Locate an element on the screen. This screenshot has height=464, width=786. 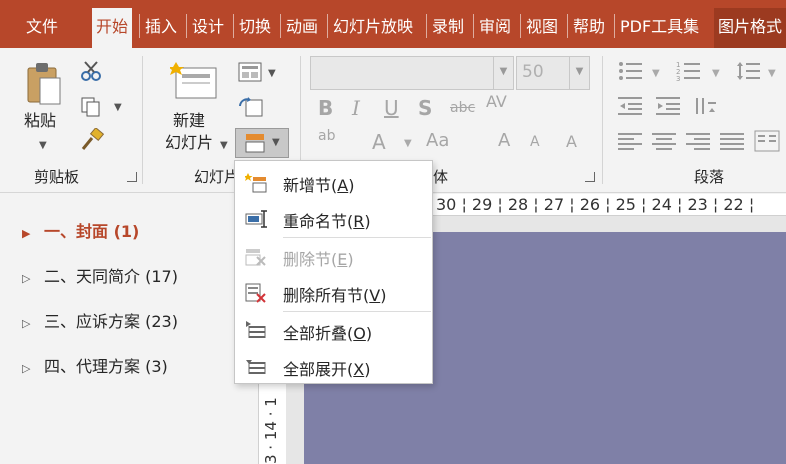
align-center-icon is located at coordinates (664, 144).